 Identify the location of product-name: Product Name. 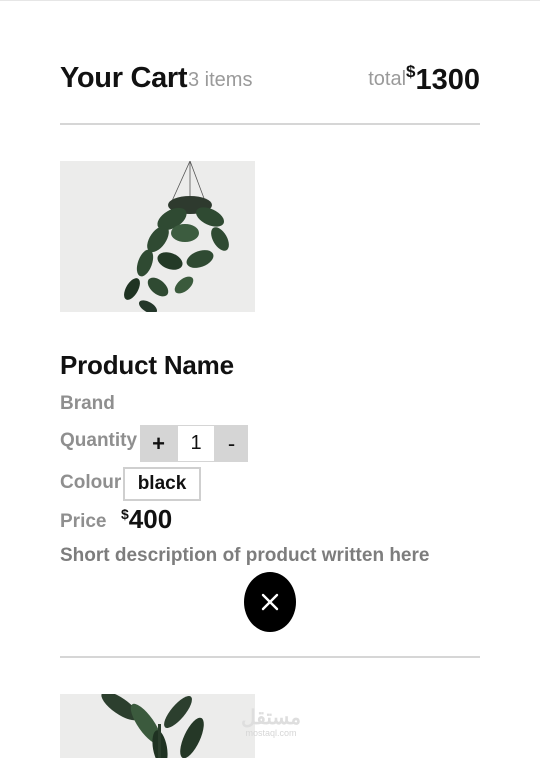
(147, 365).